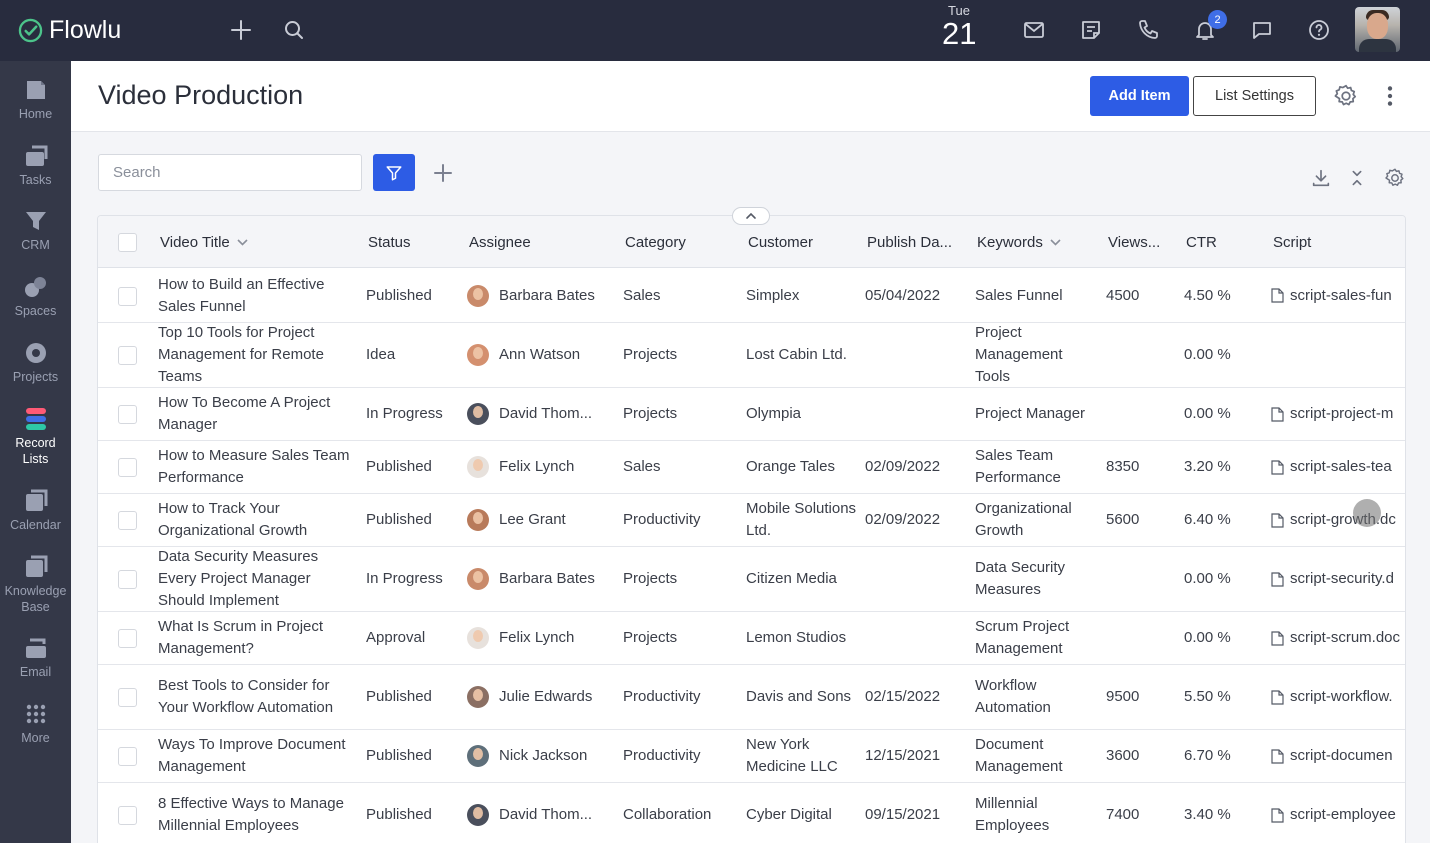  What do you see at coordinates (1292, 242) in the screenshot?
I see `column-header-script: Script` at bounding box center [1292, 242].